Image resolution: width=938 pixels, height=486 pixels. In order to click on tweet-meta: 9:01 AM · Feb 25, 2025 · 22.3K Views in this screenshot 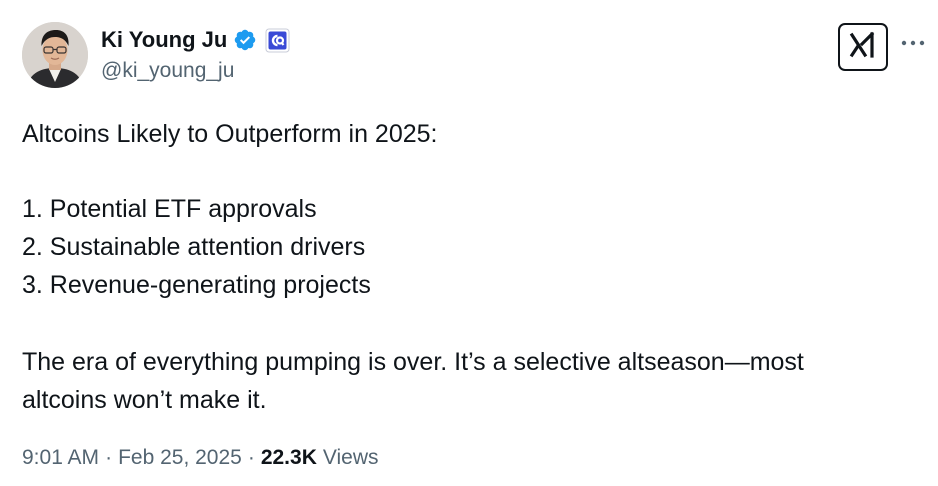, I will do `click(200, 458)`.